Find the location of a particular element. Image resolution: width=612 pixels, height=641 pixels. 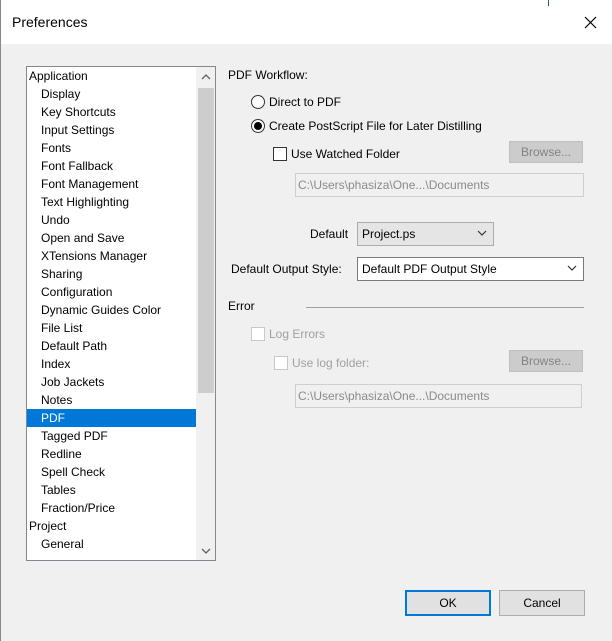

log-folder-path-field: C:\Users\phasiza\One...\Documents is located at coordinates (438, 396).